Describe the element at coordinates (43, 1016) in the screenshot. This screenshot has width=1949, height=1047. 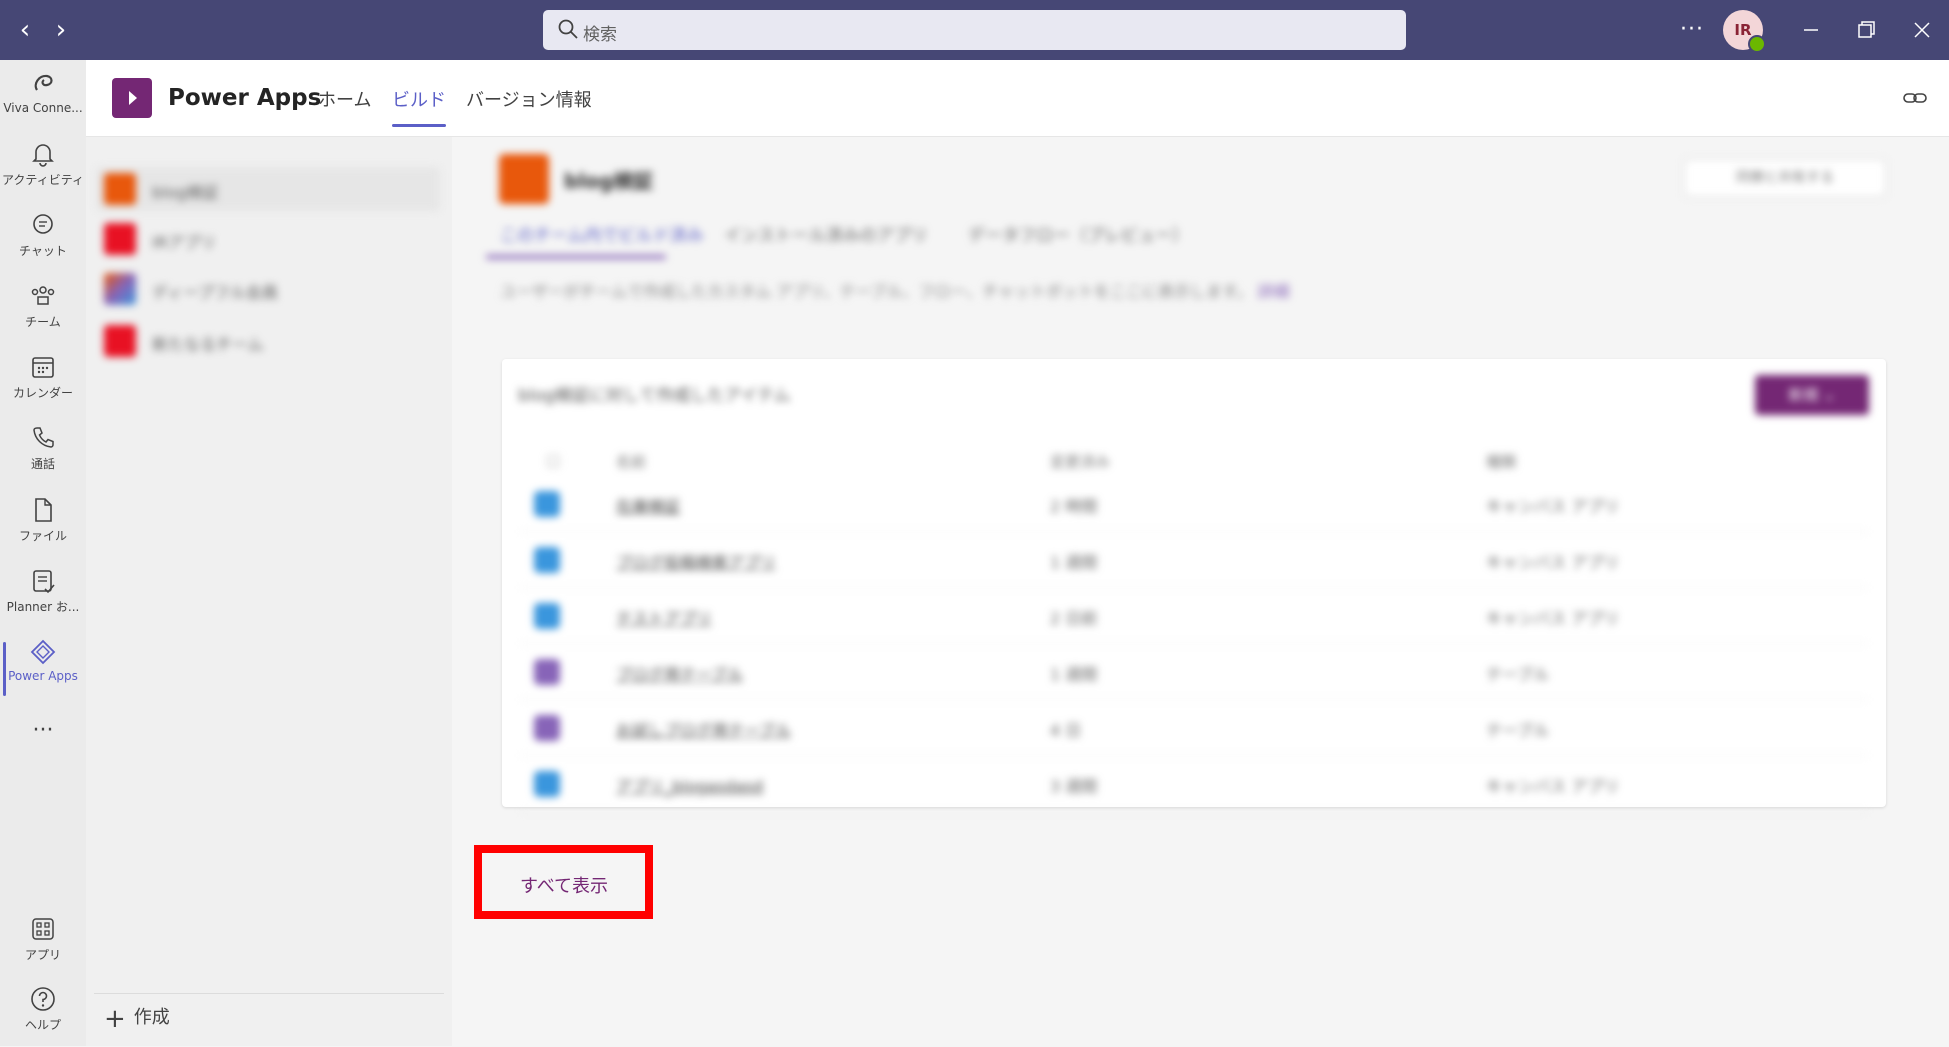
I see `rail-item-help: ヘルプ` at that location.